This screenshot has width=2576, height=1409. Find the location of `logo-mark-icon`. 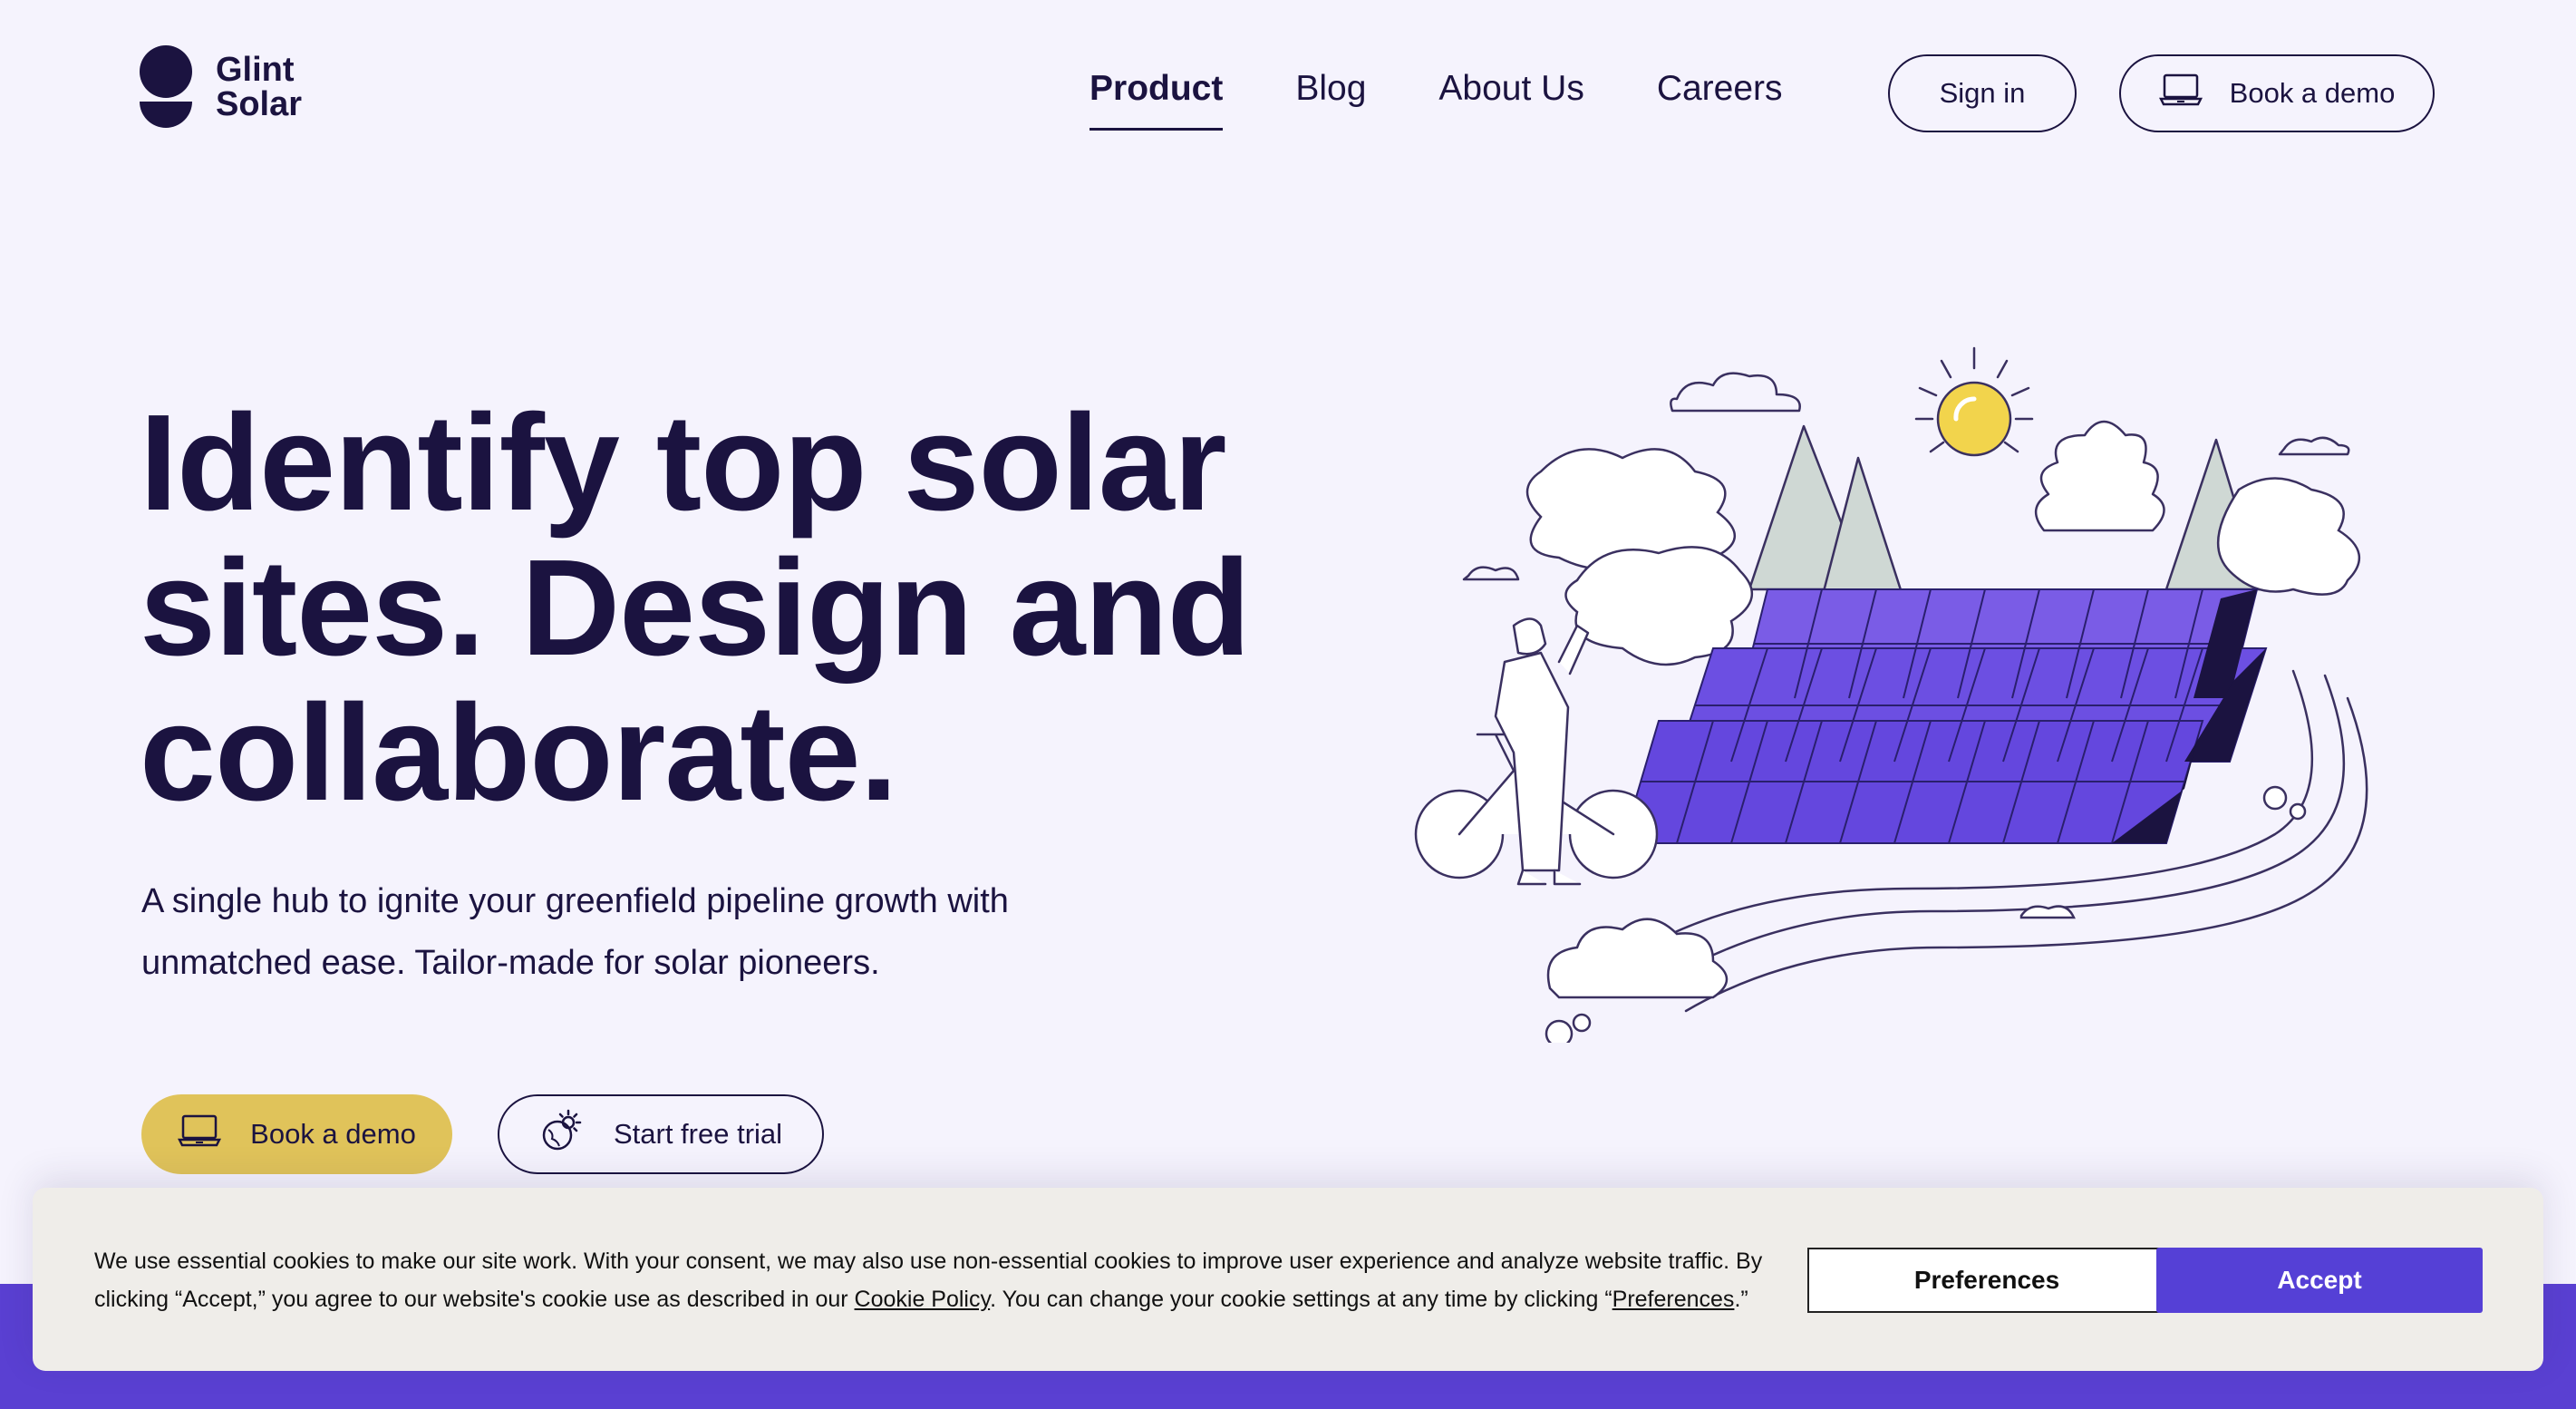

logo-mark-icon is located at coordinates (167, 87).